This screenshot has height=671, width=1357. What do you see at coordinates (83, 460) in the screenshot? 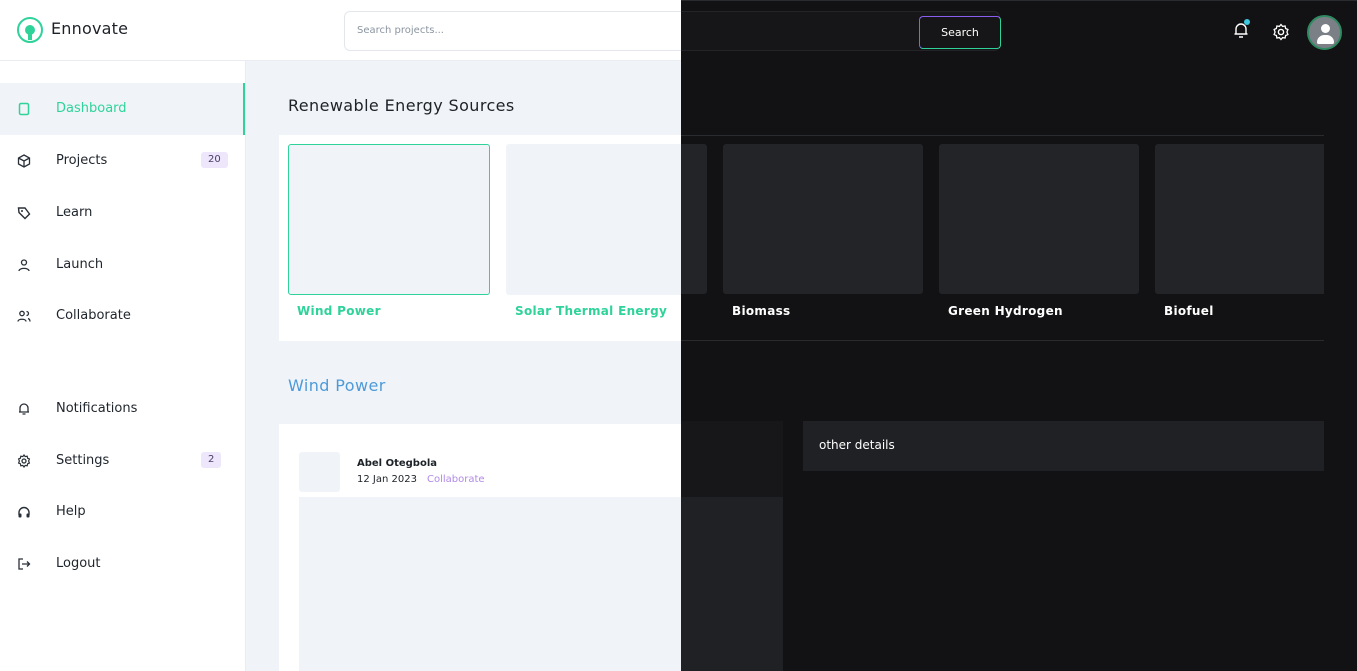
I see `sidebar-item-label: Settings` at bounding box center [83, 460].